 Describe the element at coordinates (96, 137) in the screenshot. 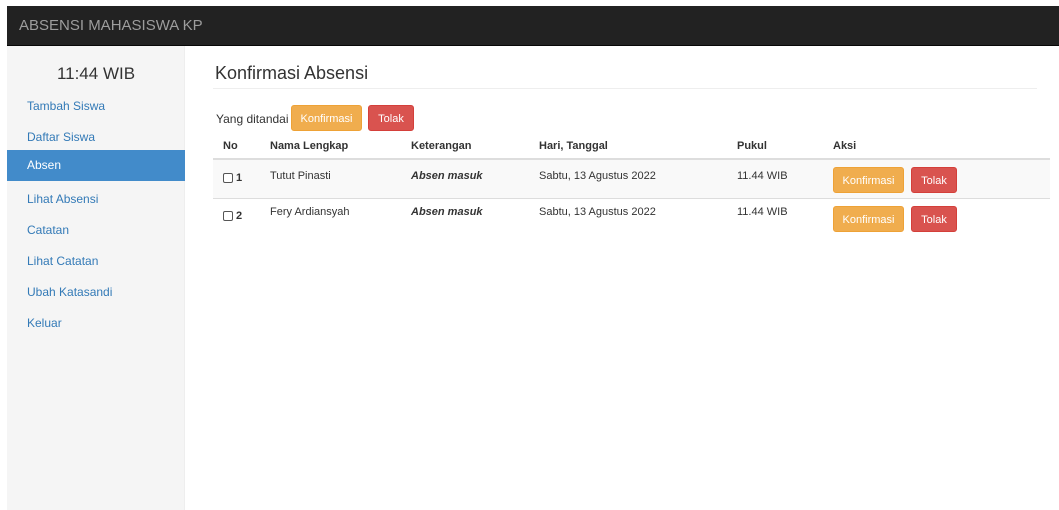

I see `sidebar-item-daftar-siswa: Daftar Siswa` at that location.